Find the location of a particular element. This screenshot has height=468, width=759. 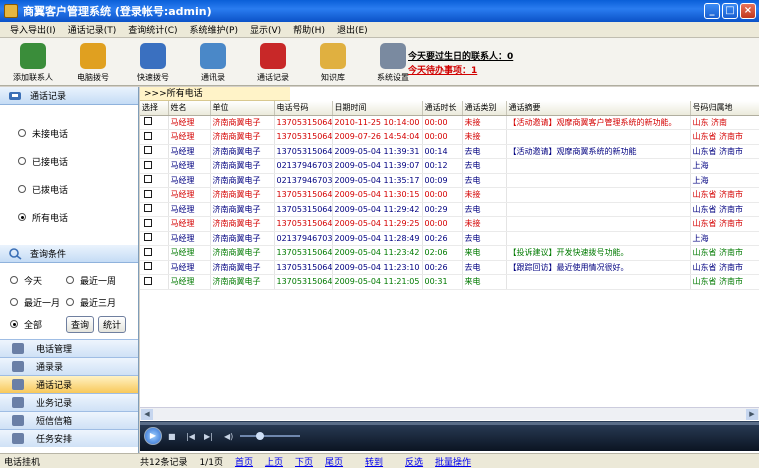

menu-item: 通话记录(T) is located at coordinates (92, 29).